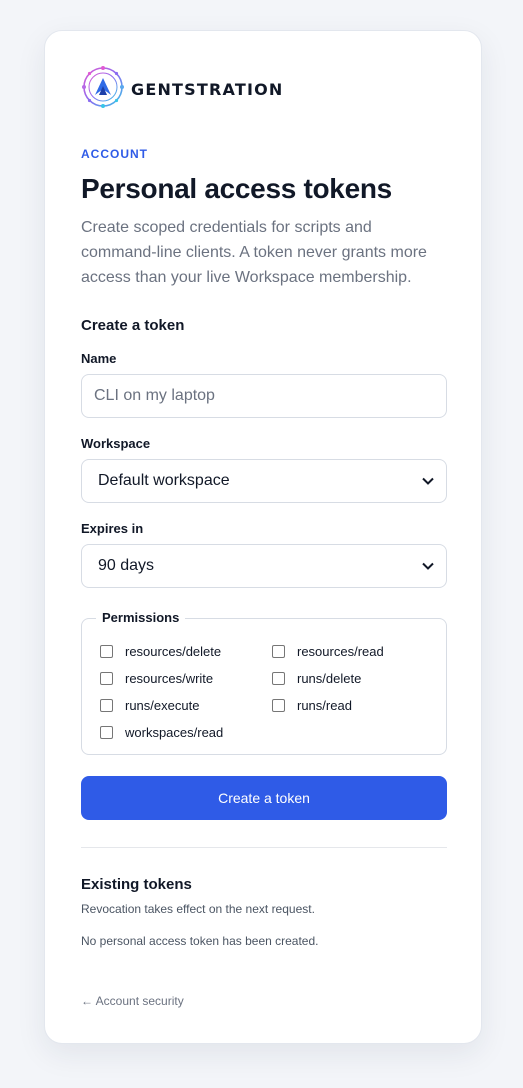 The width and height of the screenshot is (523, 1088). I want to click on expires-select-value: 90 days, so click(126, 565).